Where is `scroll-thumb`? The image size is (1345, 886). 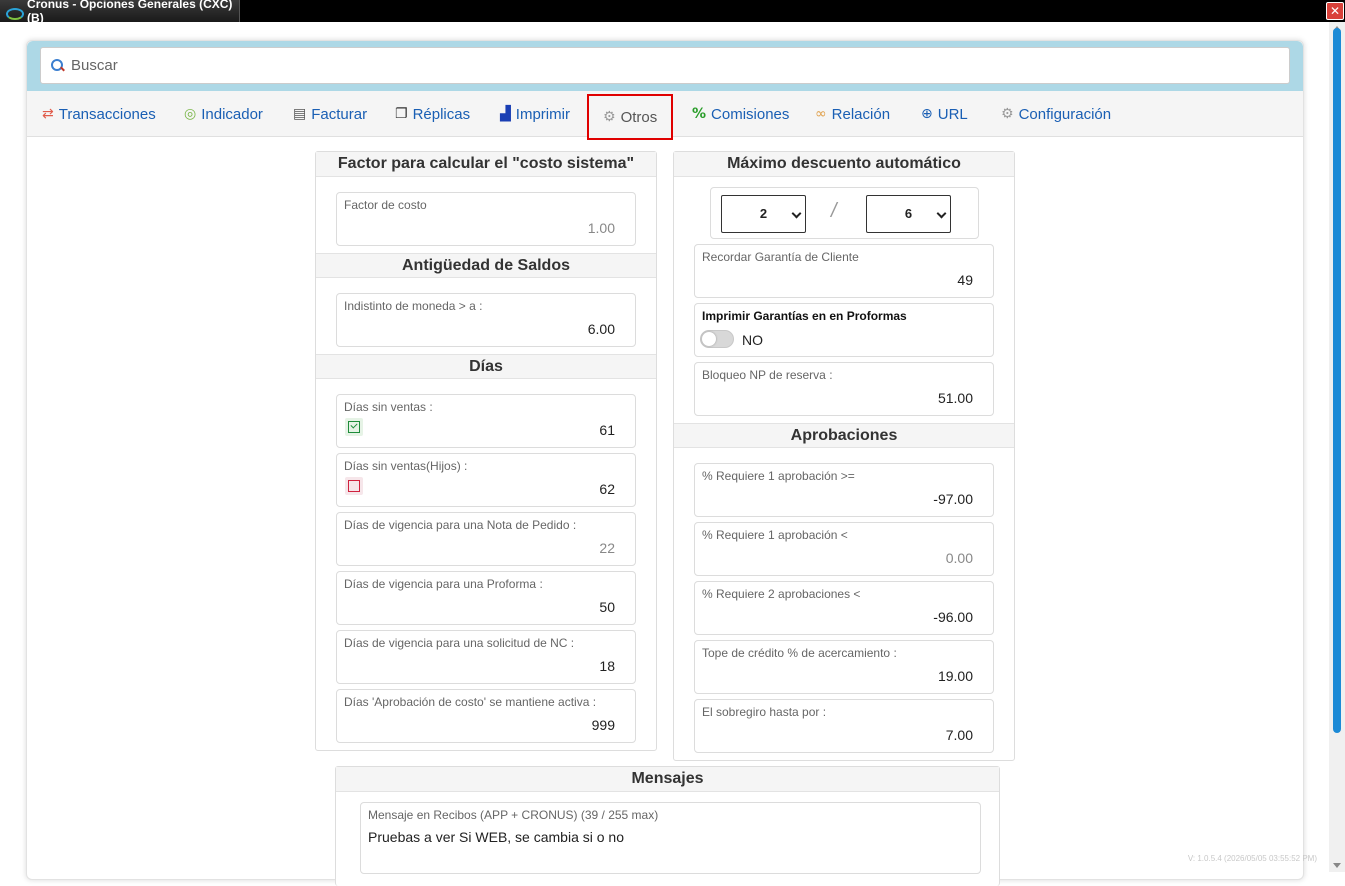
scroll-thumb is located at coordinates (1337, 380).